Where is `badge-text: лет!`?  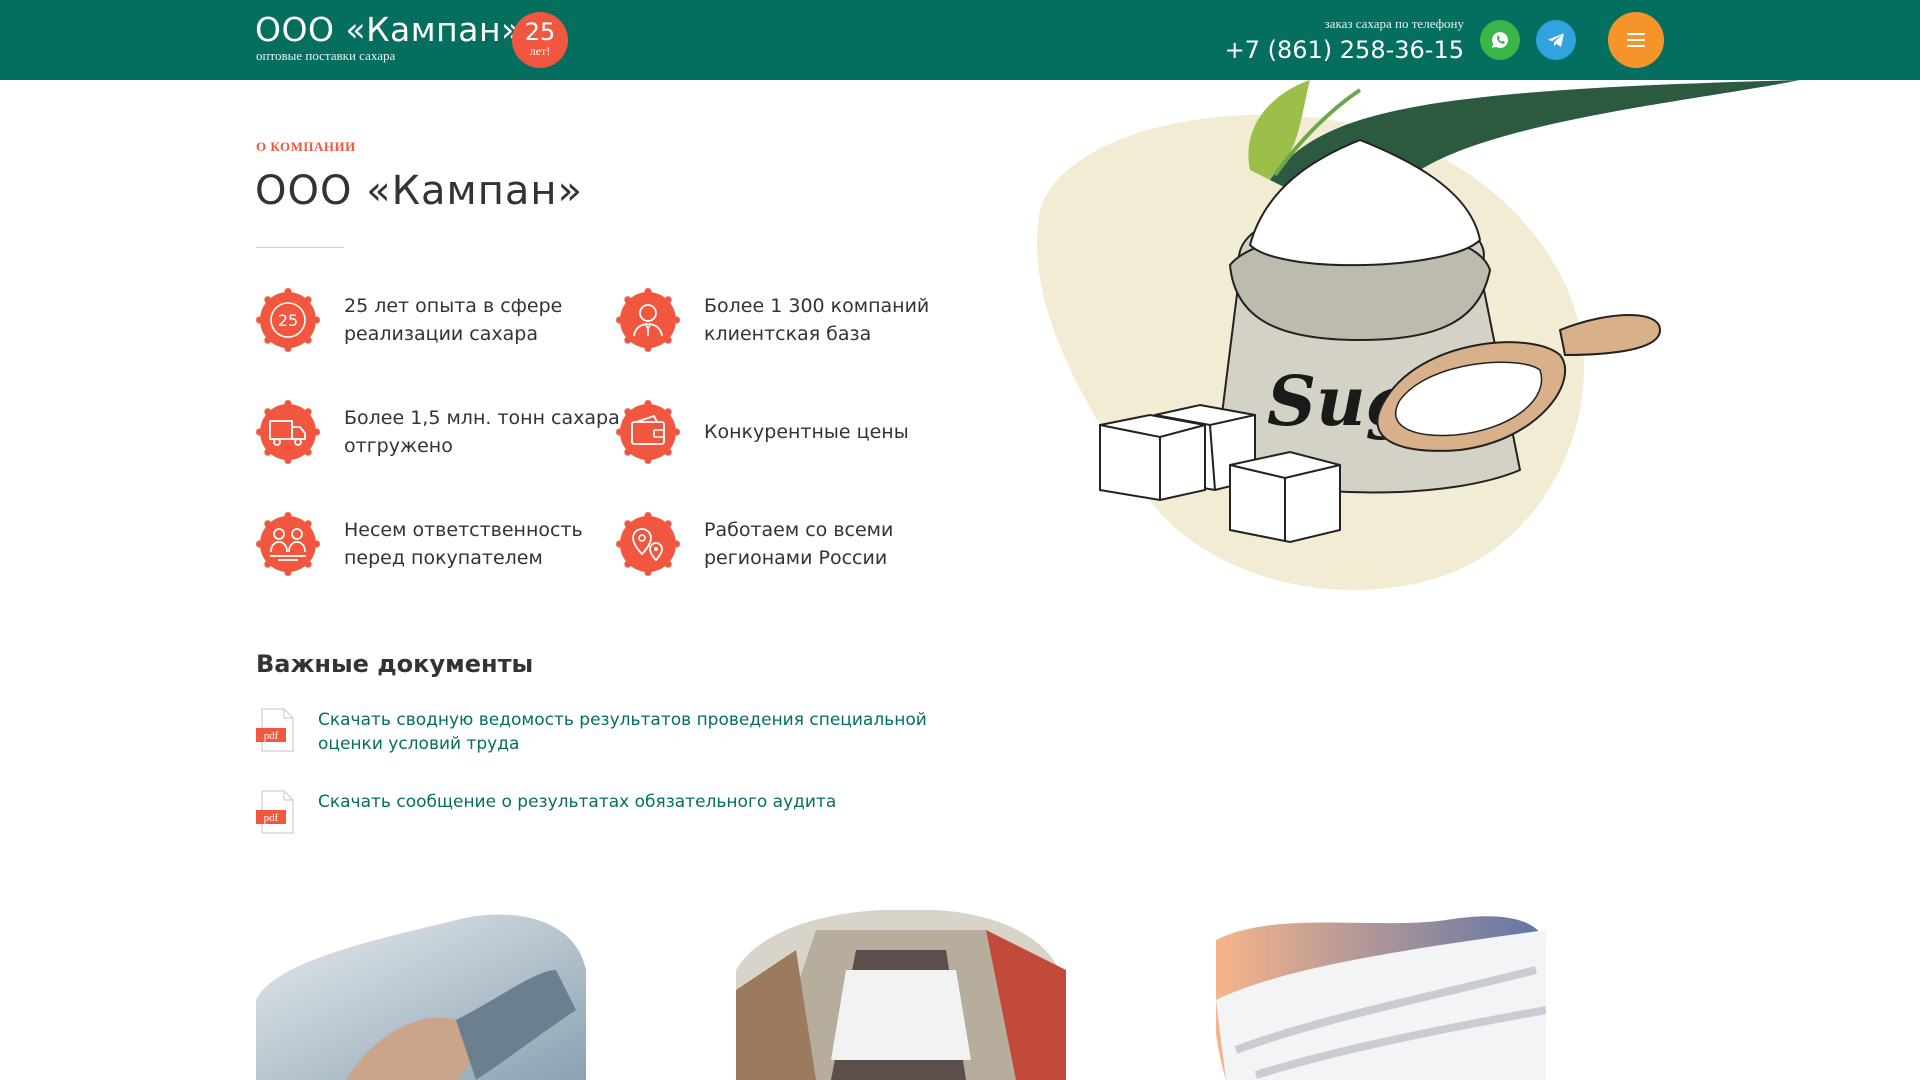
badge-text: лет! is located at coordinates (540, 51).